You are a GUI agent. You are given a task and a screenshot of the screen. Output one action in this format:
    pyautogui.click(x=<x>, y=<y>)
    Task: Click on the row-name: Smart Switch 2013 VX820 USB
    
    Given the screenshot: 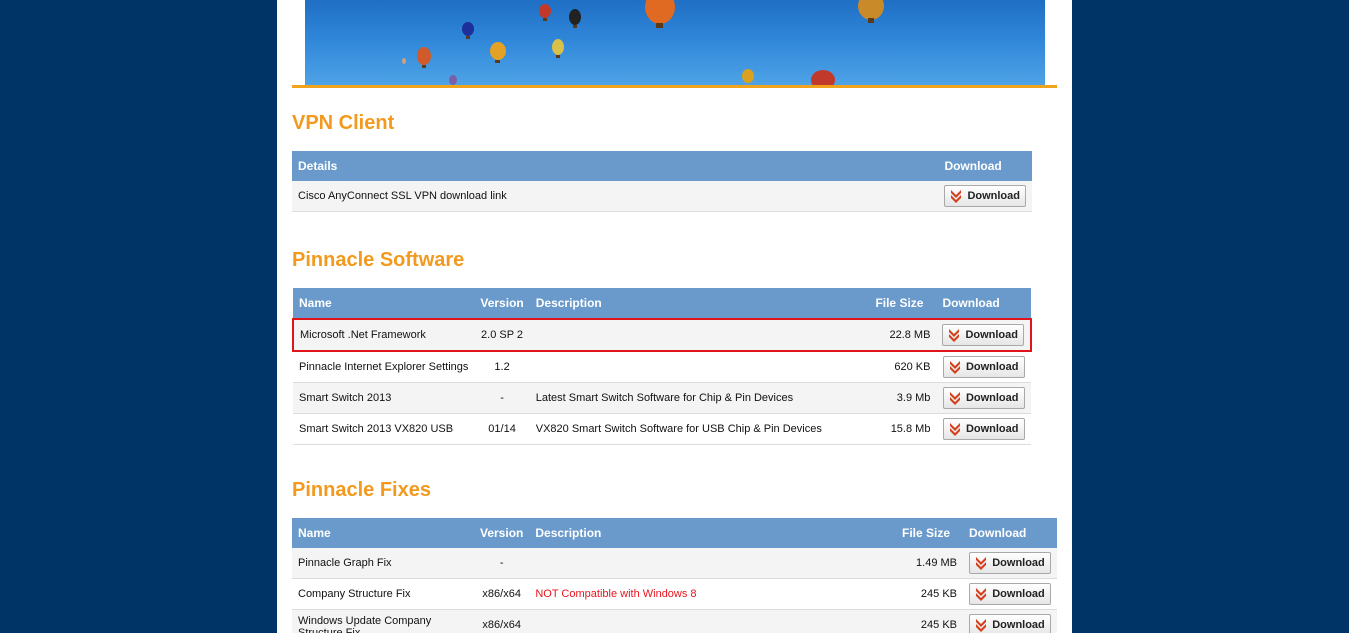 What is the action you would take?
    pyautogui.click(x=384, y=429)
    